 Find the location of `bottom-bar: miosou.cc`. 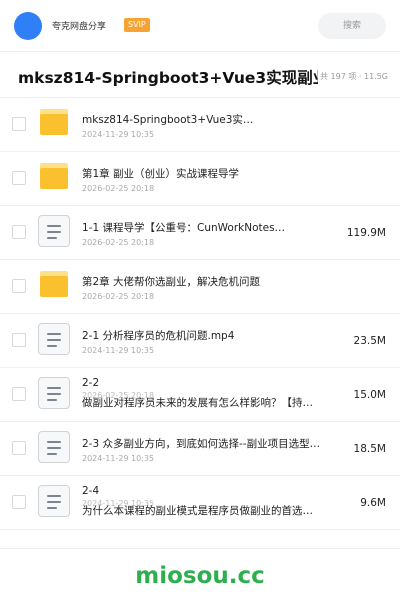

bottom-bar: miosou.cc is located at coordinates (200, 574).